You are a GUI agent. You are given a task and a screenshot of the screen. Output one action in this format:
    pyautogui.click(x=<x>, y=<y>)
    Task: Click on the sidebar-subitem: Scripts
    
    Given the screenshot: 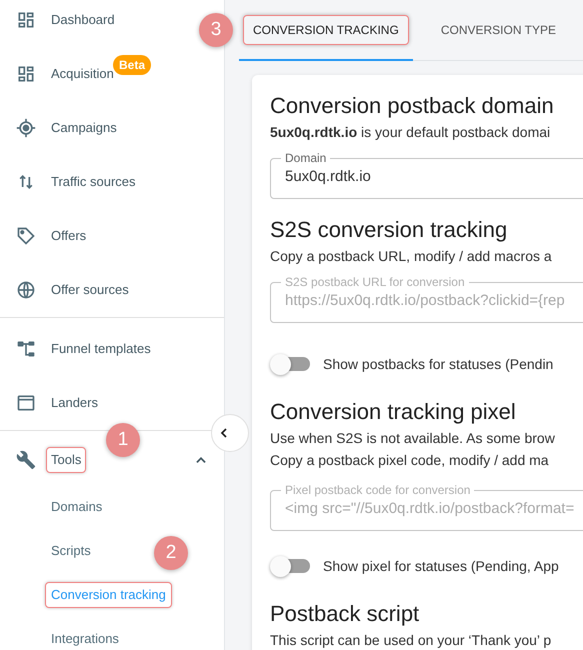 What is the action you would take?
    pyautogui.click(x=71, y=551)
    